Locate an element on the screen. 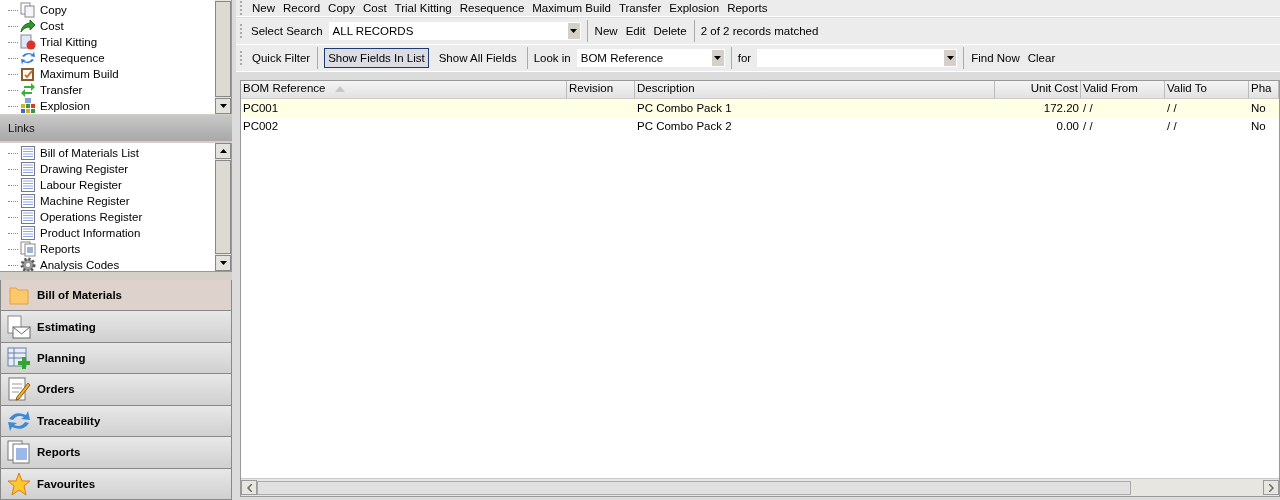 This screenshot has width=1280, height=500. task-link: Transfer is located at coordinates (60, 90).